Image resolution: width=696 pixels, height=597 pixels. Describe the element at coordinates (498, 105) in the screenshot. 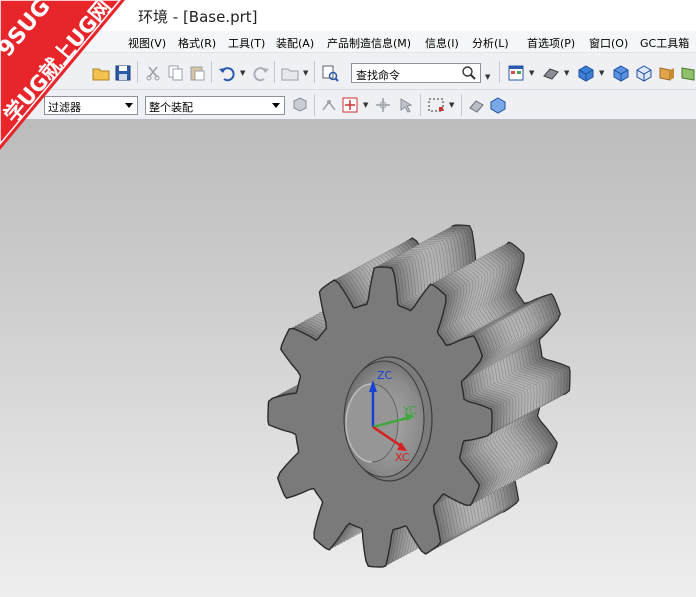

I see `show-part-icon` at that location.